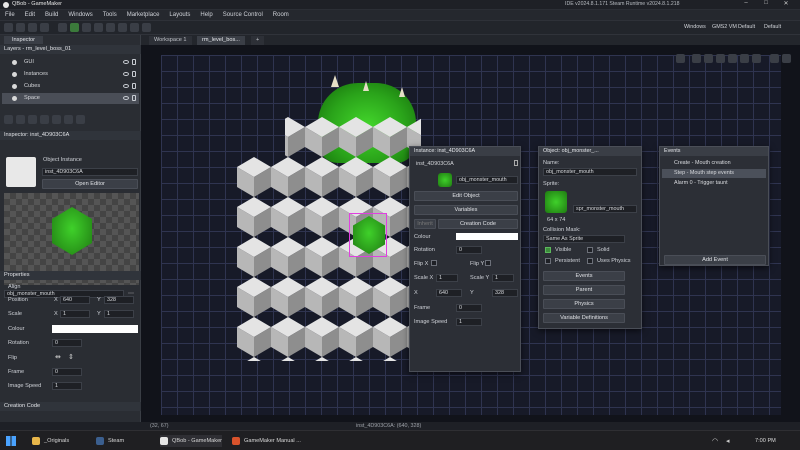 Image resolution: width=800 pixels, height=450 pixels. I want to click on parent-button: Parent, so click(584, 290).